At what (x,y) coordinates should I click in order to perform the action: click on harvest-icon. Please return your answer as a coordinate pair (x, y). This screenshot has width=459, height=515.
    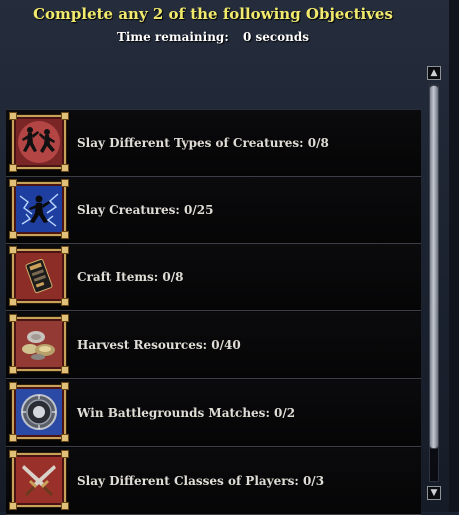
    Looking at the image, I should click on (39, 344).